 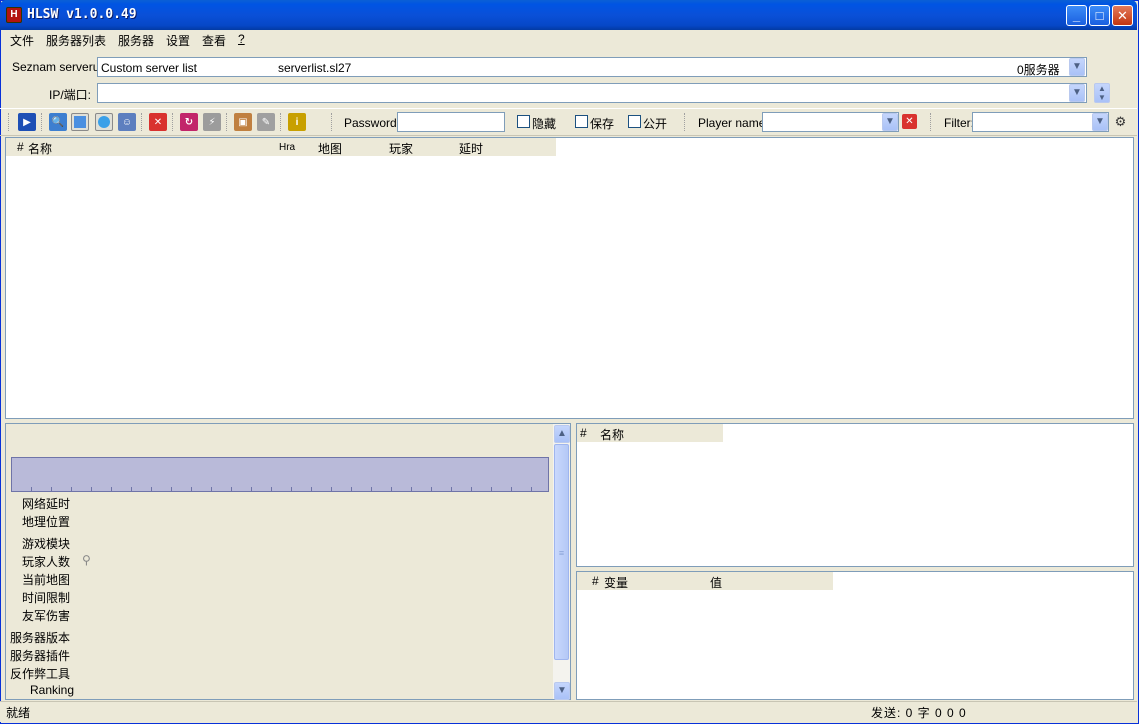 I want to click on public-checkbox-label: 公开, so click(x=655, y=124).